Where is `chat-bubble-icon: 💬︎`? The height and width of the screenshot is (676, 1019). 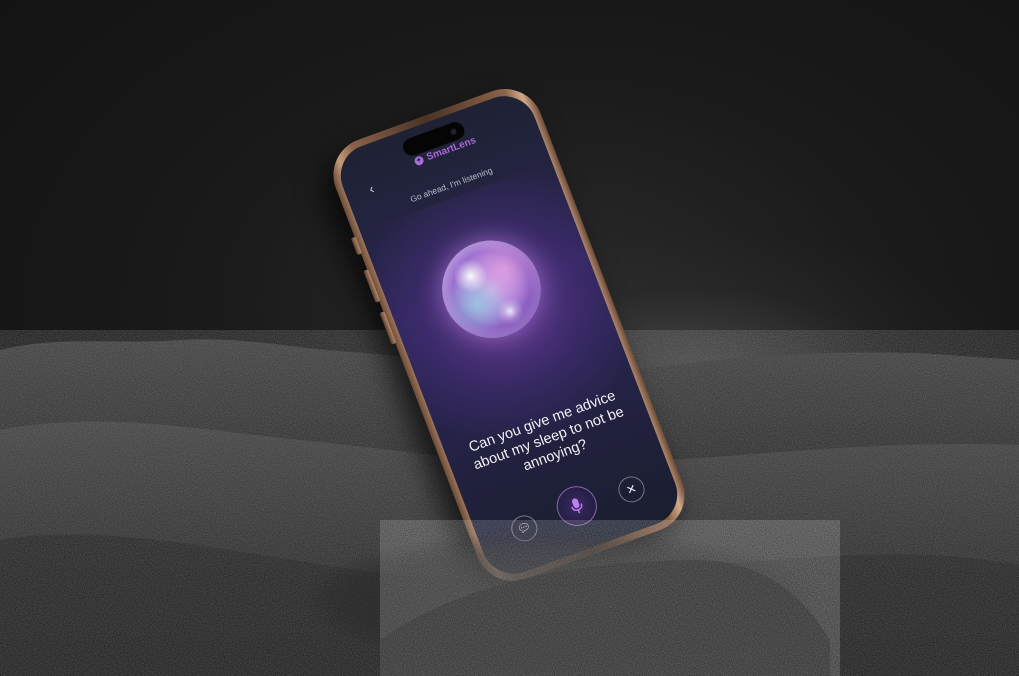 chat-bubble-icon: 💬︎ is located at coordinates (524, 528).